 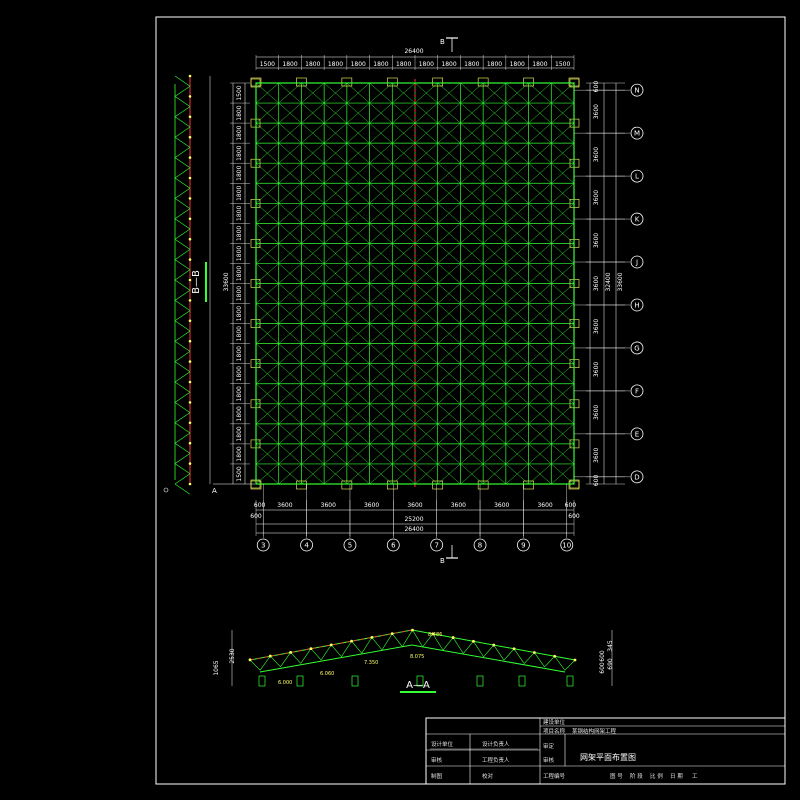 What do you see at coordinates (656, 776) in the screenshot?
I see `tb-footer-3: 比 例` at bounding box center [656, 776].